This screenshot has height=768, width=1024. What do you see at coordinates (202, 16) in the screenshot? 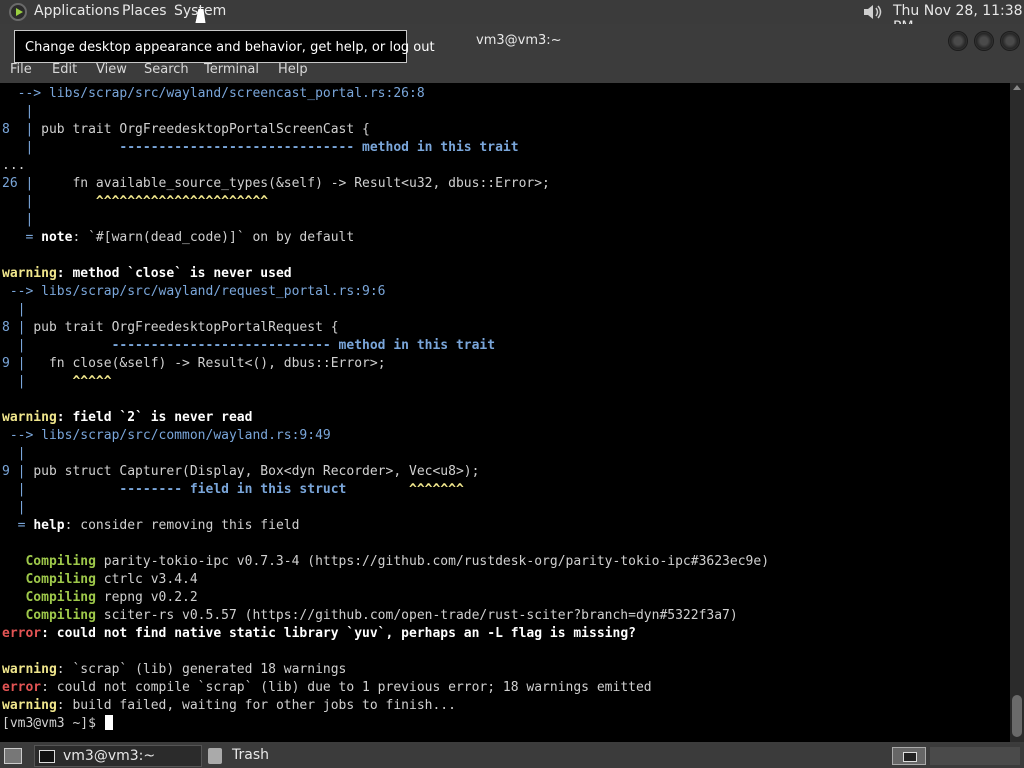
I see `mouse-pointer-icon` at bounding box center [202, 16].